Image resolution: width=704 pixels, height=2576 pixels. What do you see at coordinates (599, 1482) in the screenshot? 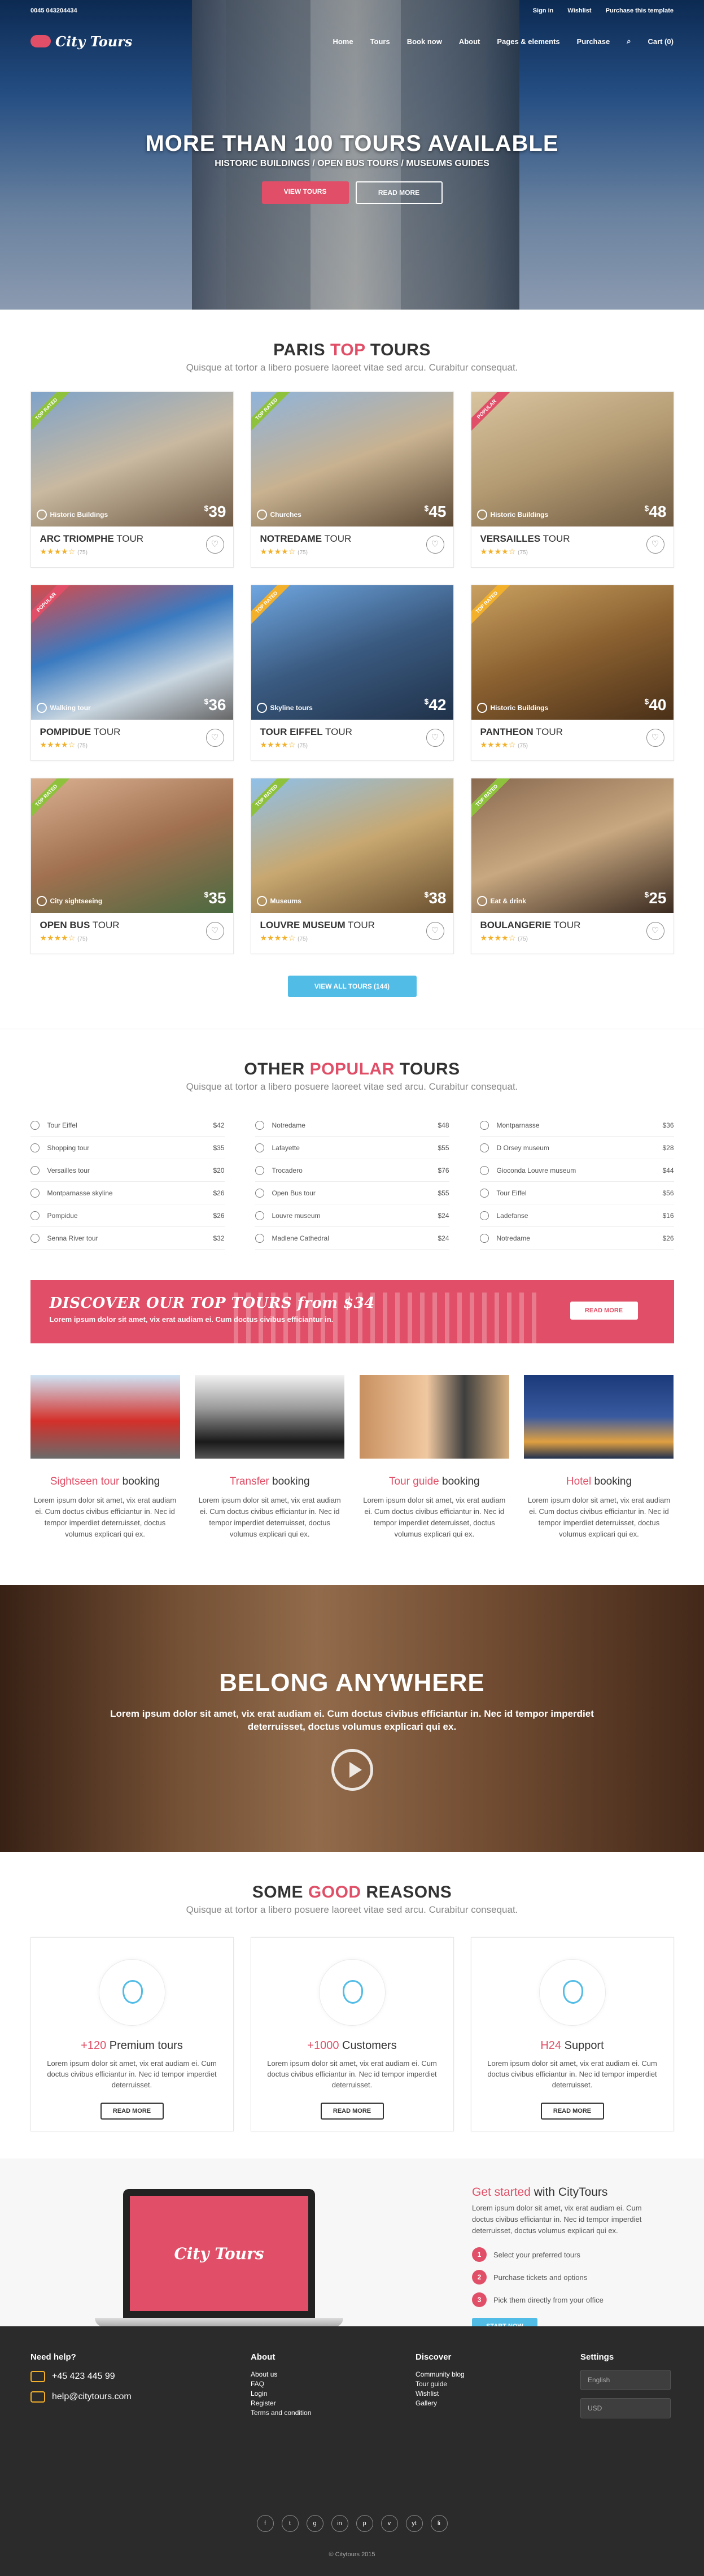
I see `service-title: Hotel booking` at bounding box center [599, 1482].